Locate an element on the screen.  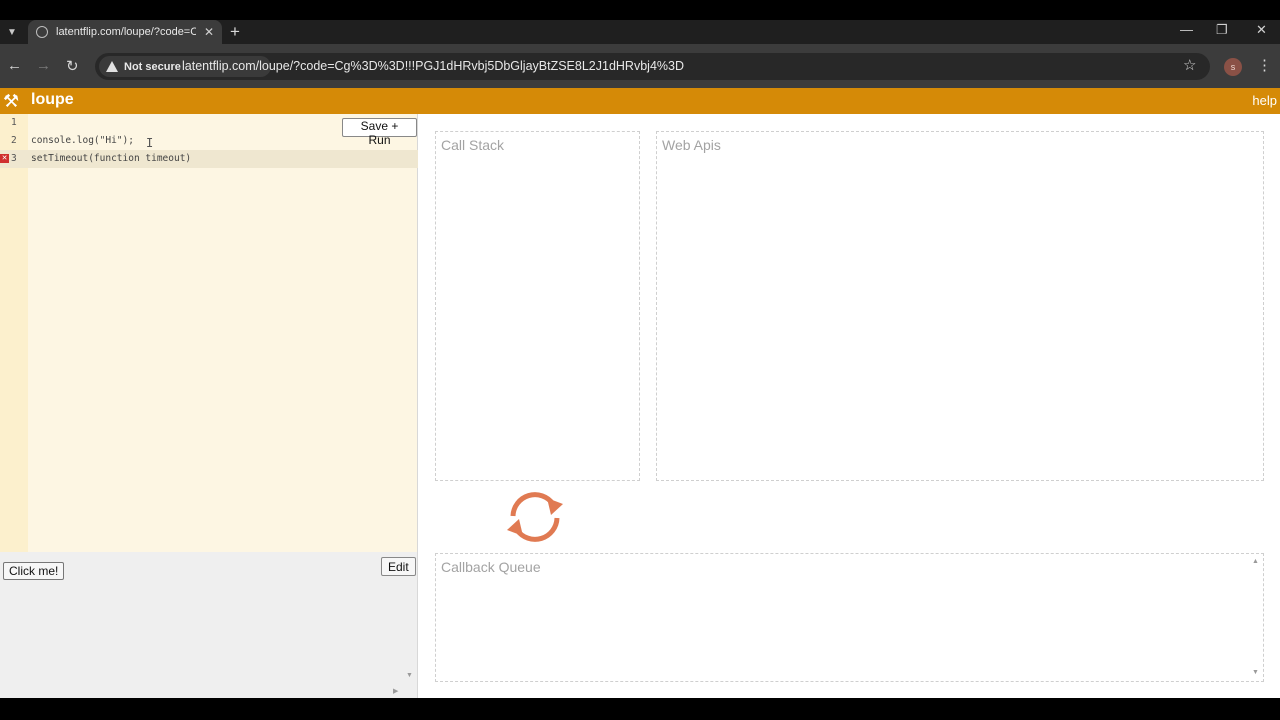
bookmark-star-icon: ☆ is located at coordinates (1189, 65).